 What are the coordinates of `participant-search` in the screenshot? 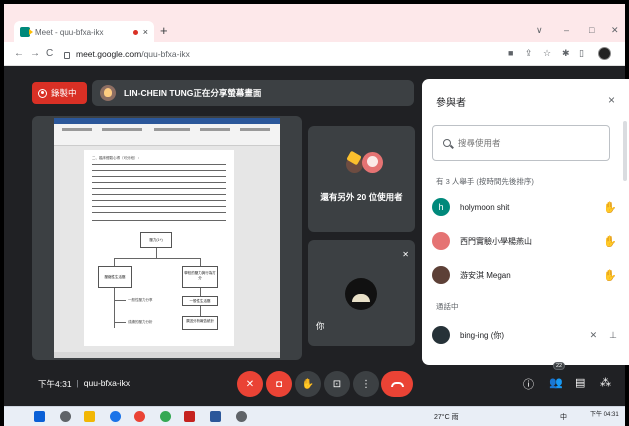 It's located at (521, 143).